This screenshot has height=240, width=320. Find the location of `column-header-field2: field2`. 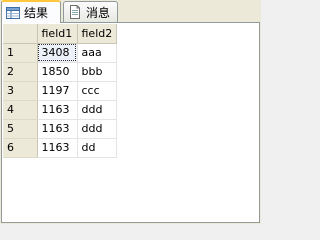

column-header-field2: field2 is located at coordinates (97, 34).